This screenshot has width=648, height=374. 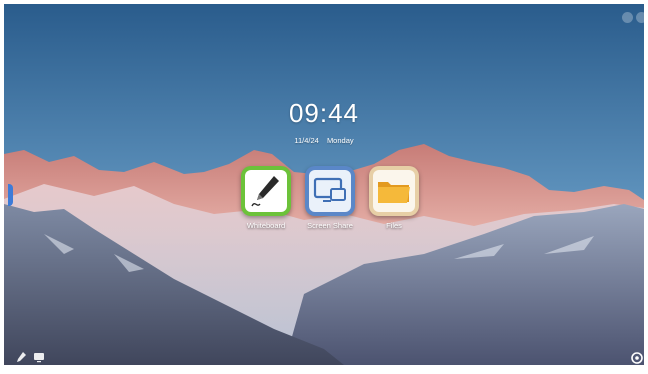 I want to click on side-toolbar-handle, so click(x=10, y=195).